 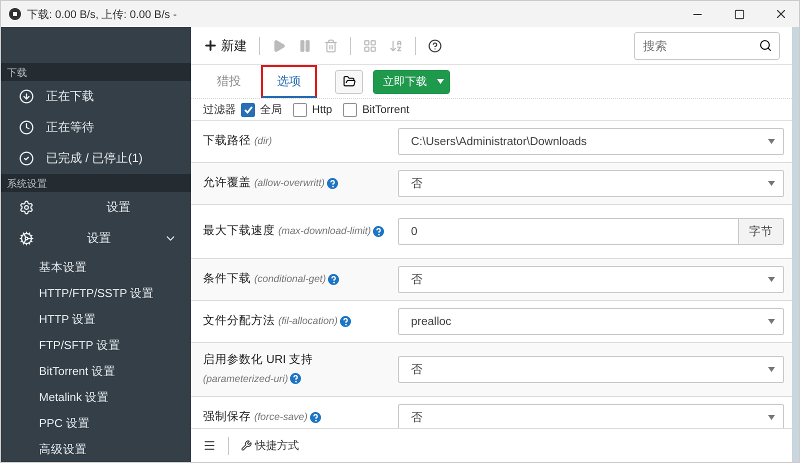 I want to click on input-field: 0 字节, so click(x=591, y=231).